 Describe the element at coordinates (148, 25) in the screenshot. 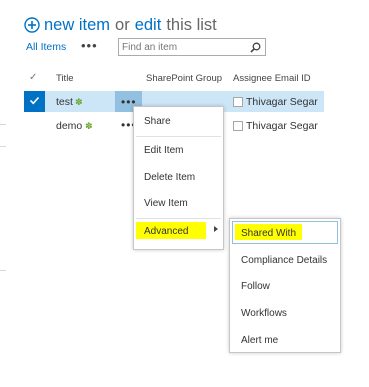

I see `edit-list-link: edit` at that location.